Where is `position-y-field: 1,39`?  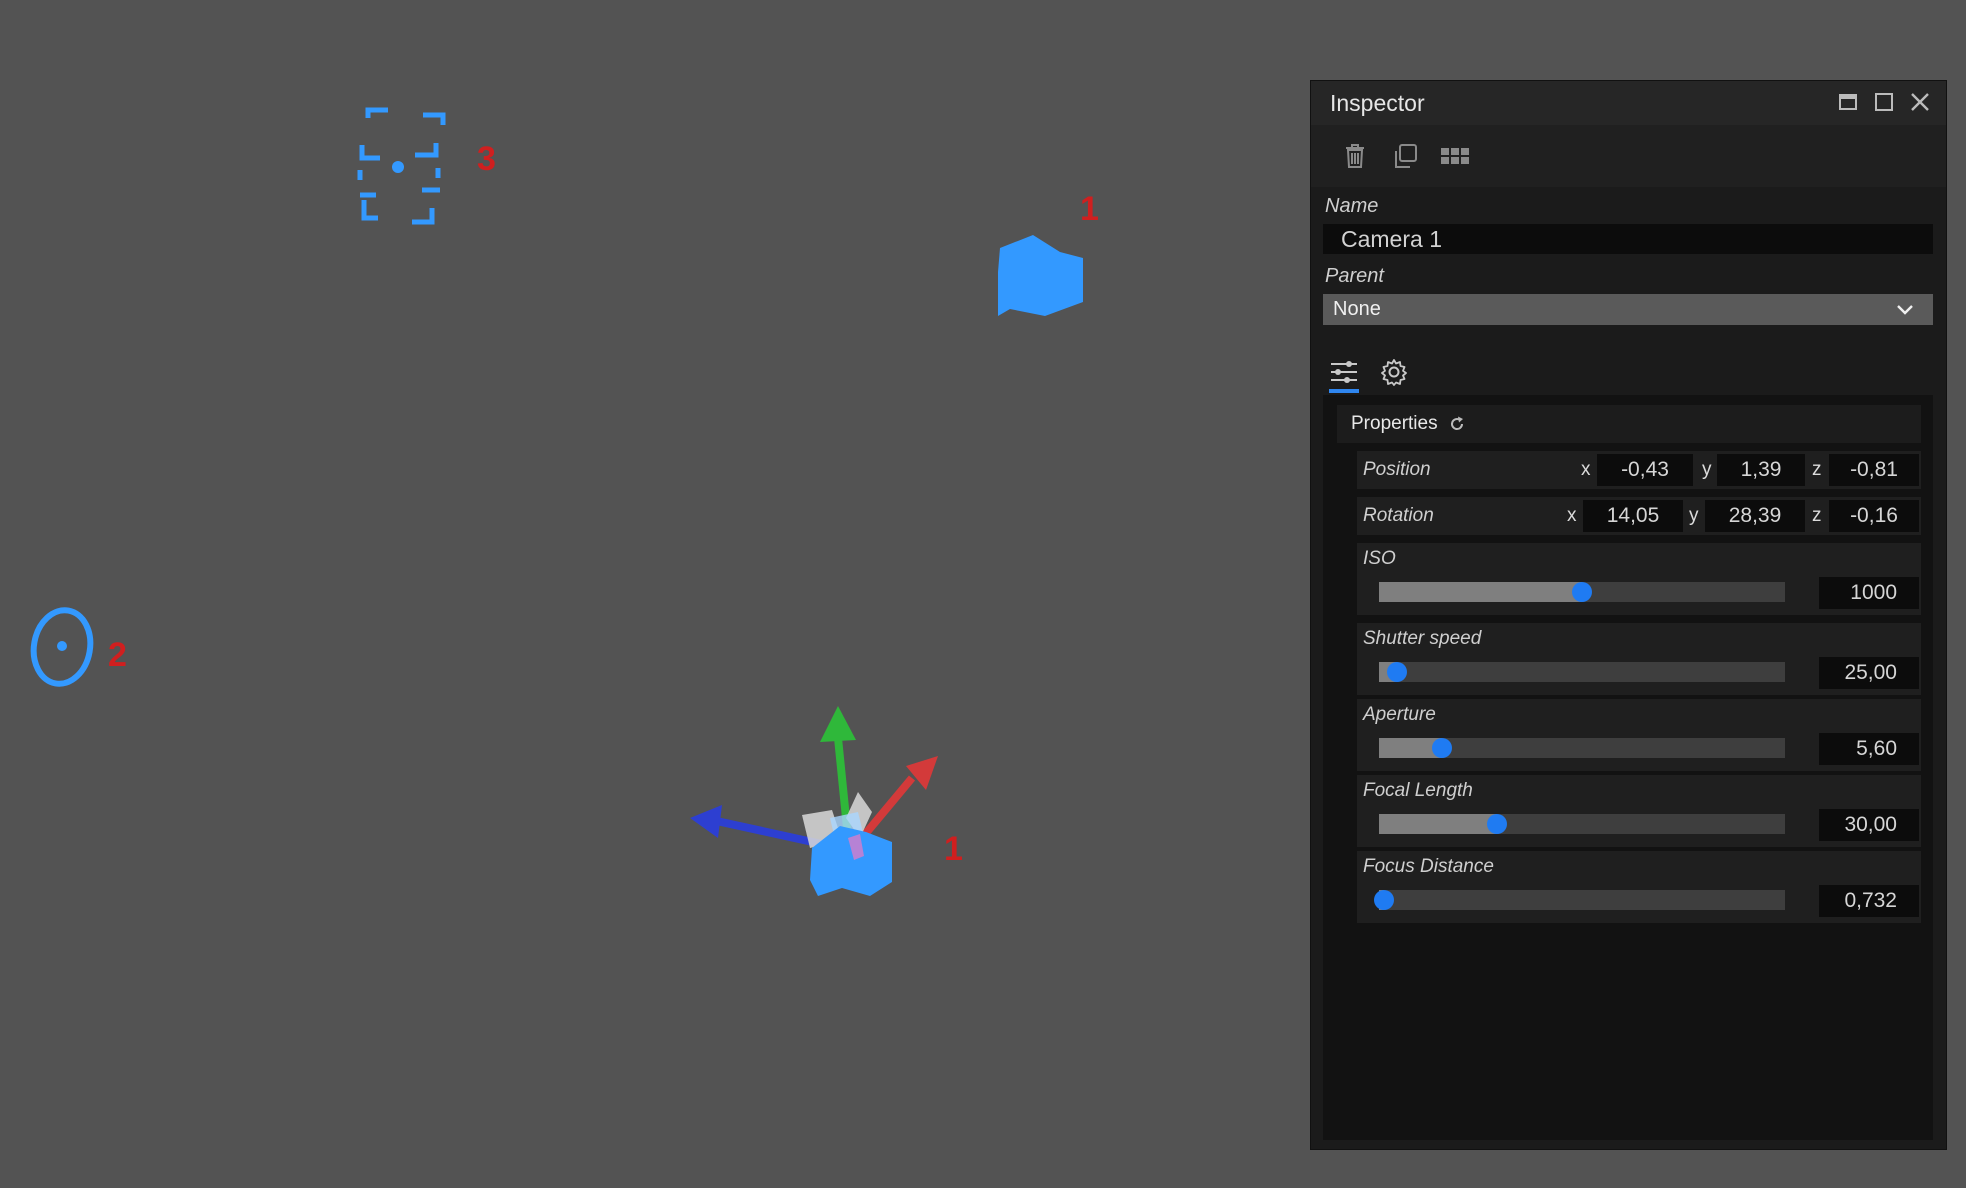 position-y-field: 1,39 is located at coordinates (1761, 470).